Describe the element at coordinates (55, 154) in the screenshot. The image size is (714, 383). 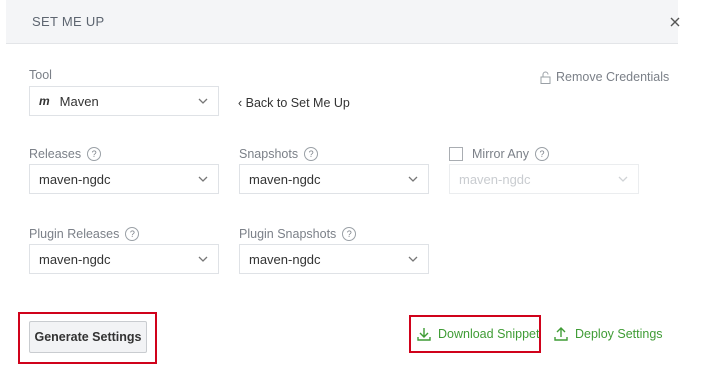
I see `releases-label-text: Releases` at that location.